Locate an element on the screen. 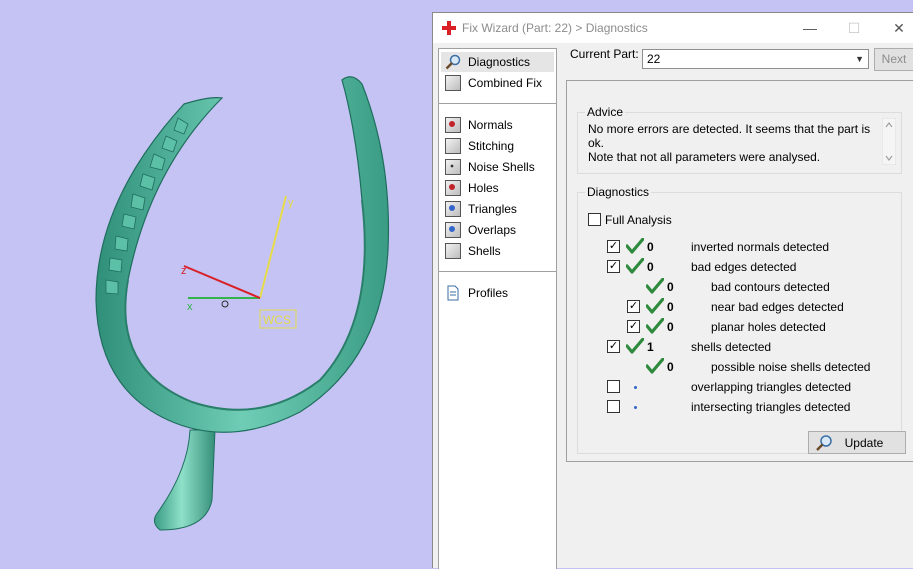 This screenshot has height=569, width=913. axis-y-line is located at coordinates (273, 247).